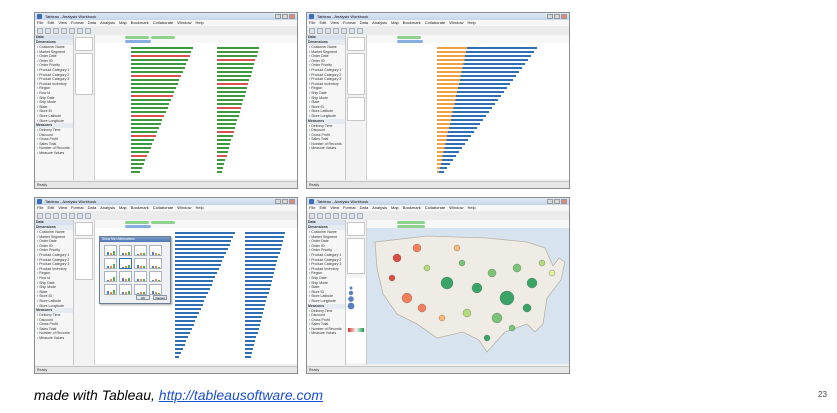 This screenshot has height=413, width=837. I want to click on menu-window: Window, so click(184, 207).